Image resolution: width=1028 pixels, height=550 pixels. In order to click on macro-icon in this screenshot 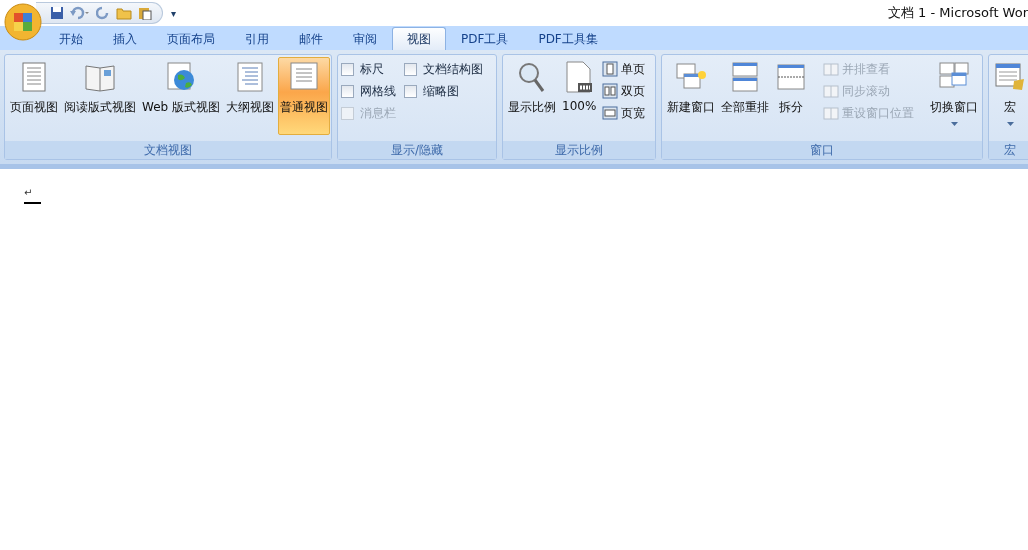, I will do `click(1010, 77)`.